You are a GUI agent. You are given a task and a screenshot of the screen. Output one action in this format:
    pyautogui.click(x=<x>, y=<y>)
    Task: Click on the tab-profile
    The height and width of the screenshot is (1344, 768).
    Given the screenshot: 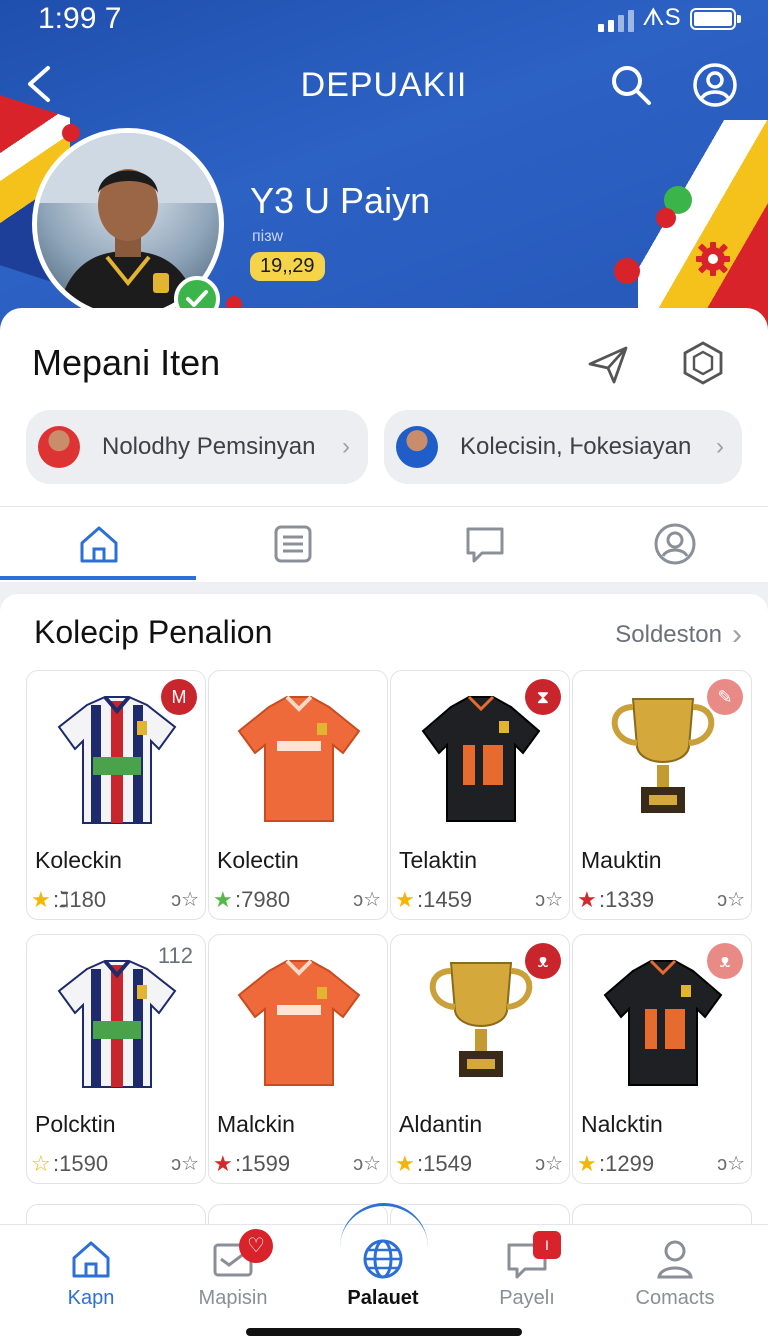 What is the action you would take?
    pyautogui.click(x=675, y=544)
    